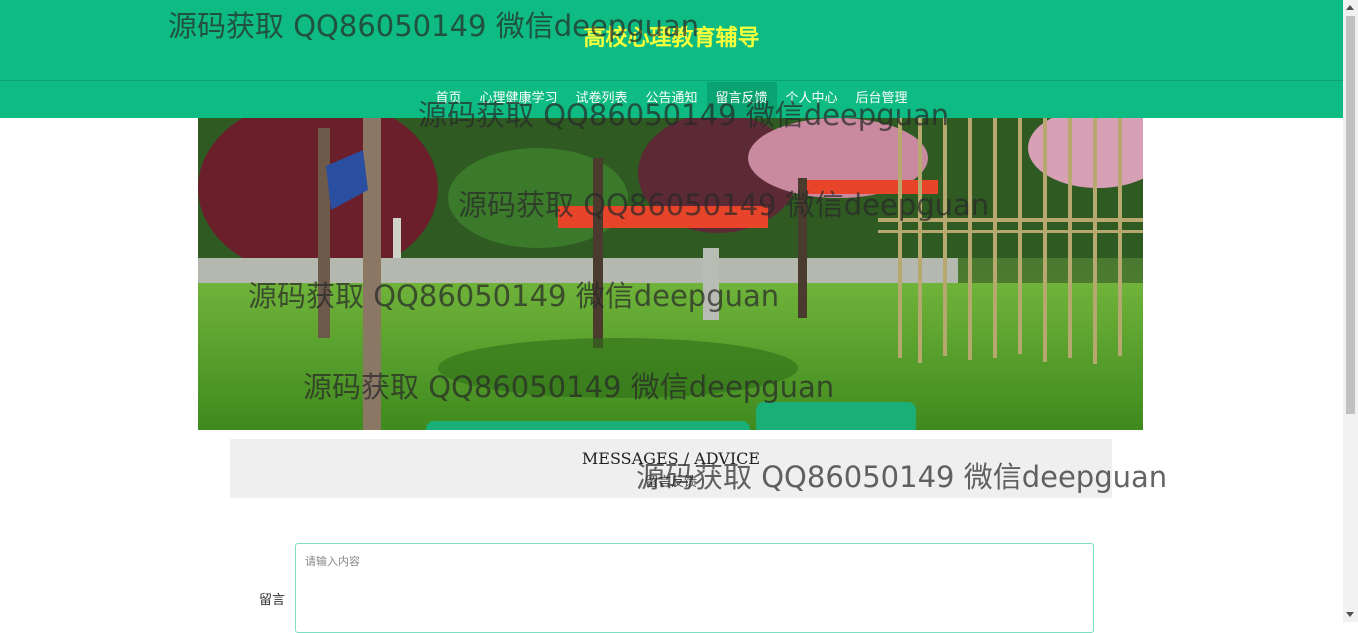  I want to click on site-title: 高校心理教育辅导, so click(671, 38).